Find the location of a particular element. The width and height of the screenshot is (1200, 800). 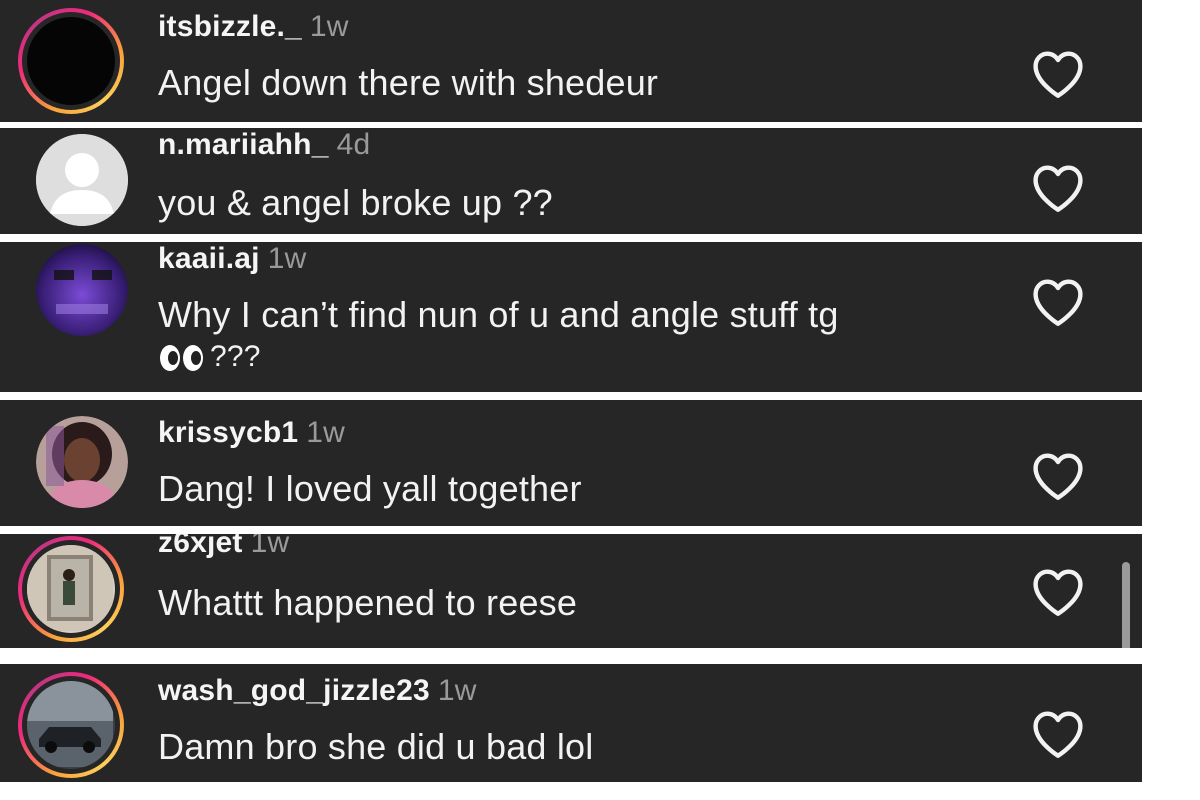

default-avatar-icon is located at coordinates (82, 180).